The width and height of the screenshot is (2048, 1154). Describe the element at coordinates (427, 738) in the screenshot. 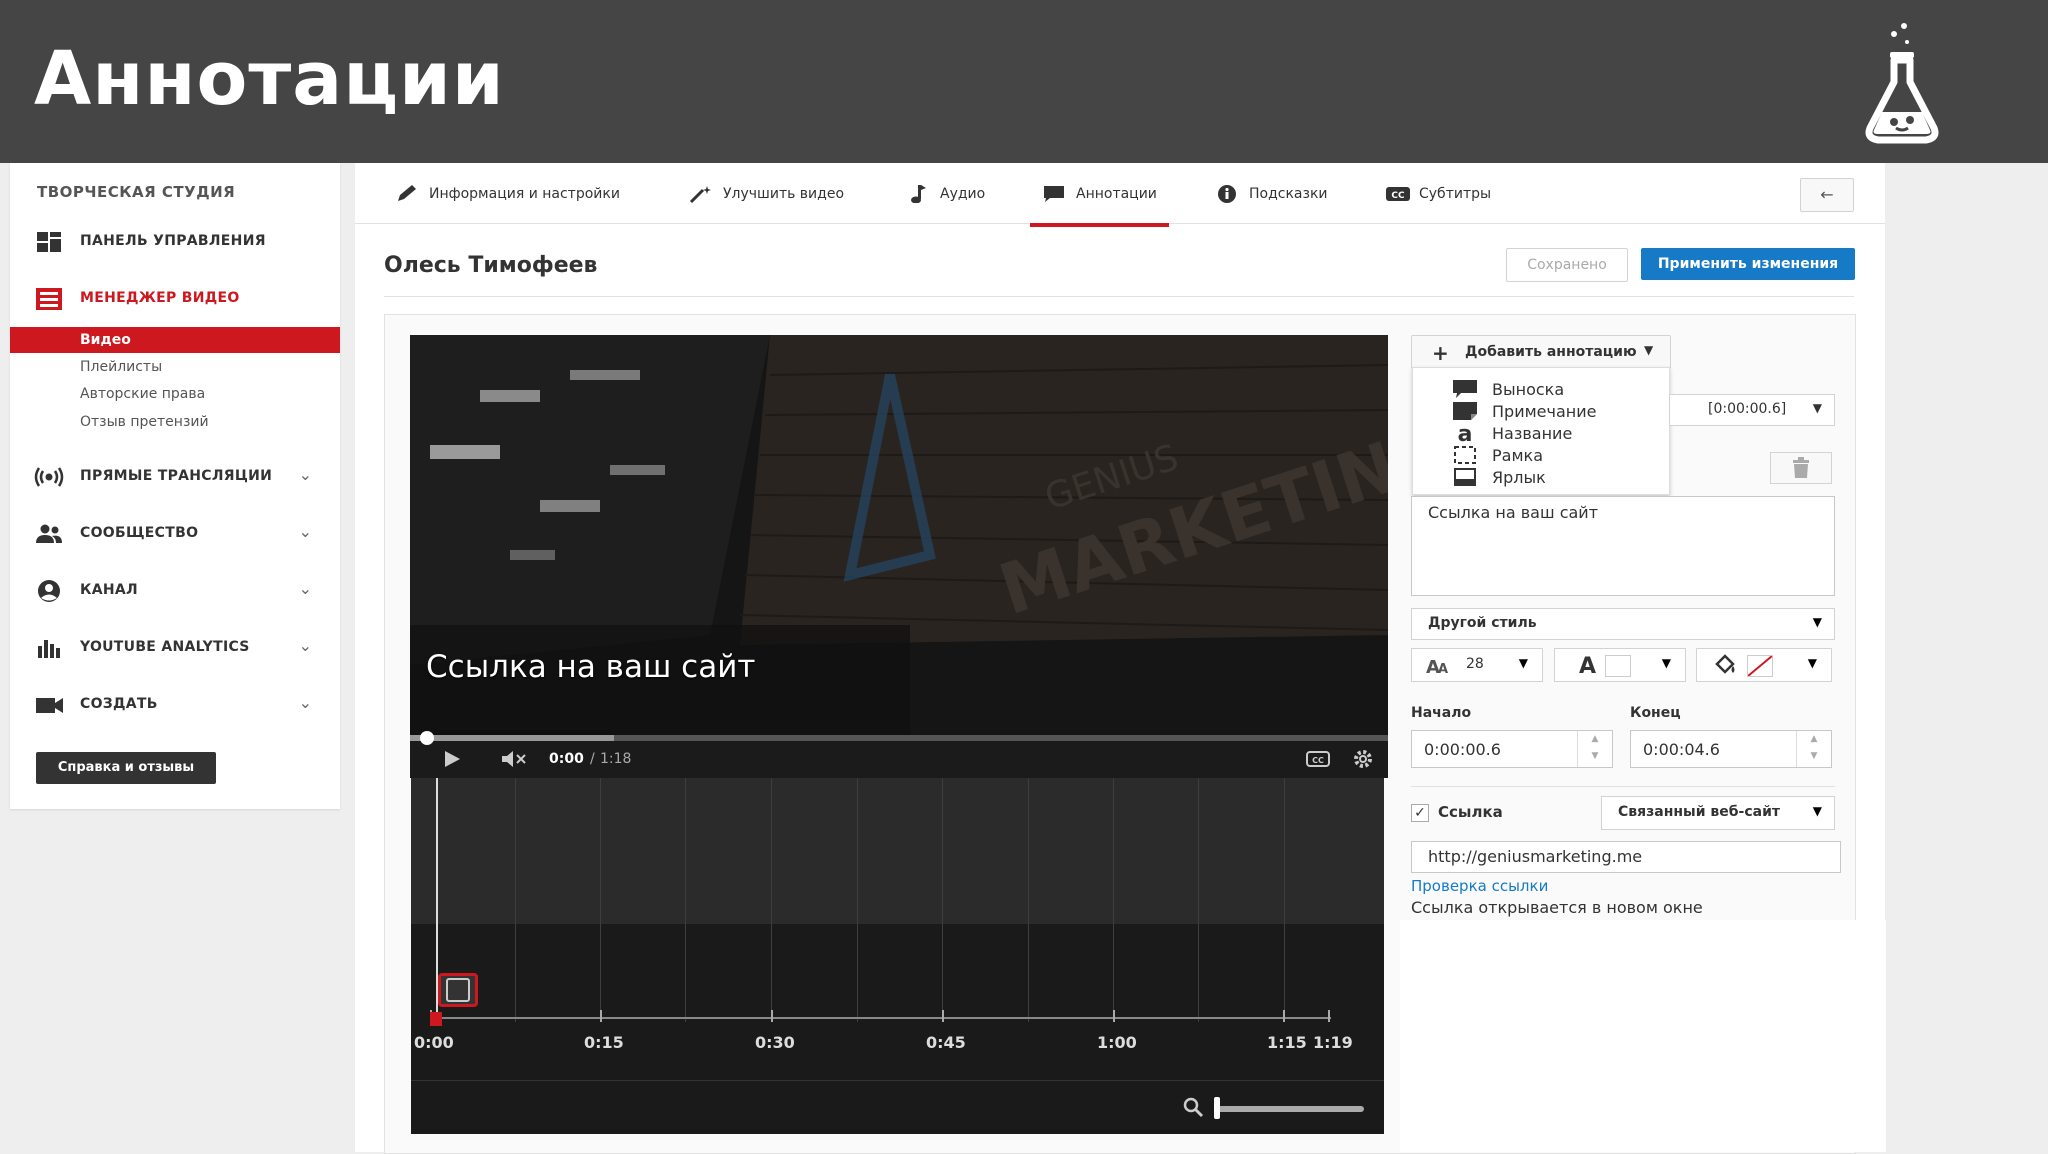

I see `progress-knob` at that location.